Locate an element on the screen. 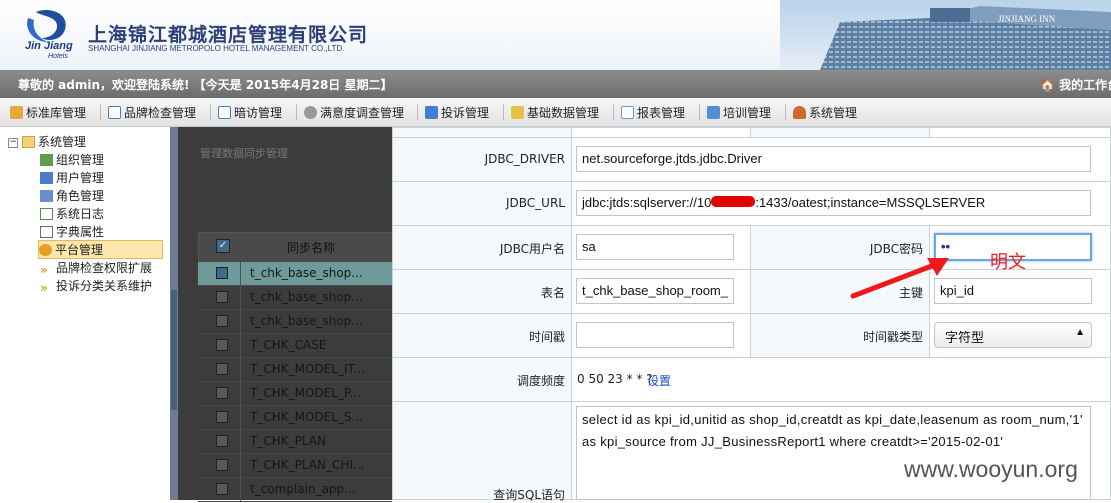 The image size is (1111, 503). select-arrows-icon: ▲ is located at coordinates (1080, 332).